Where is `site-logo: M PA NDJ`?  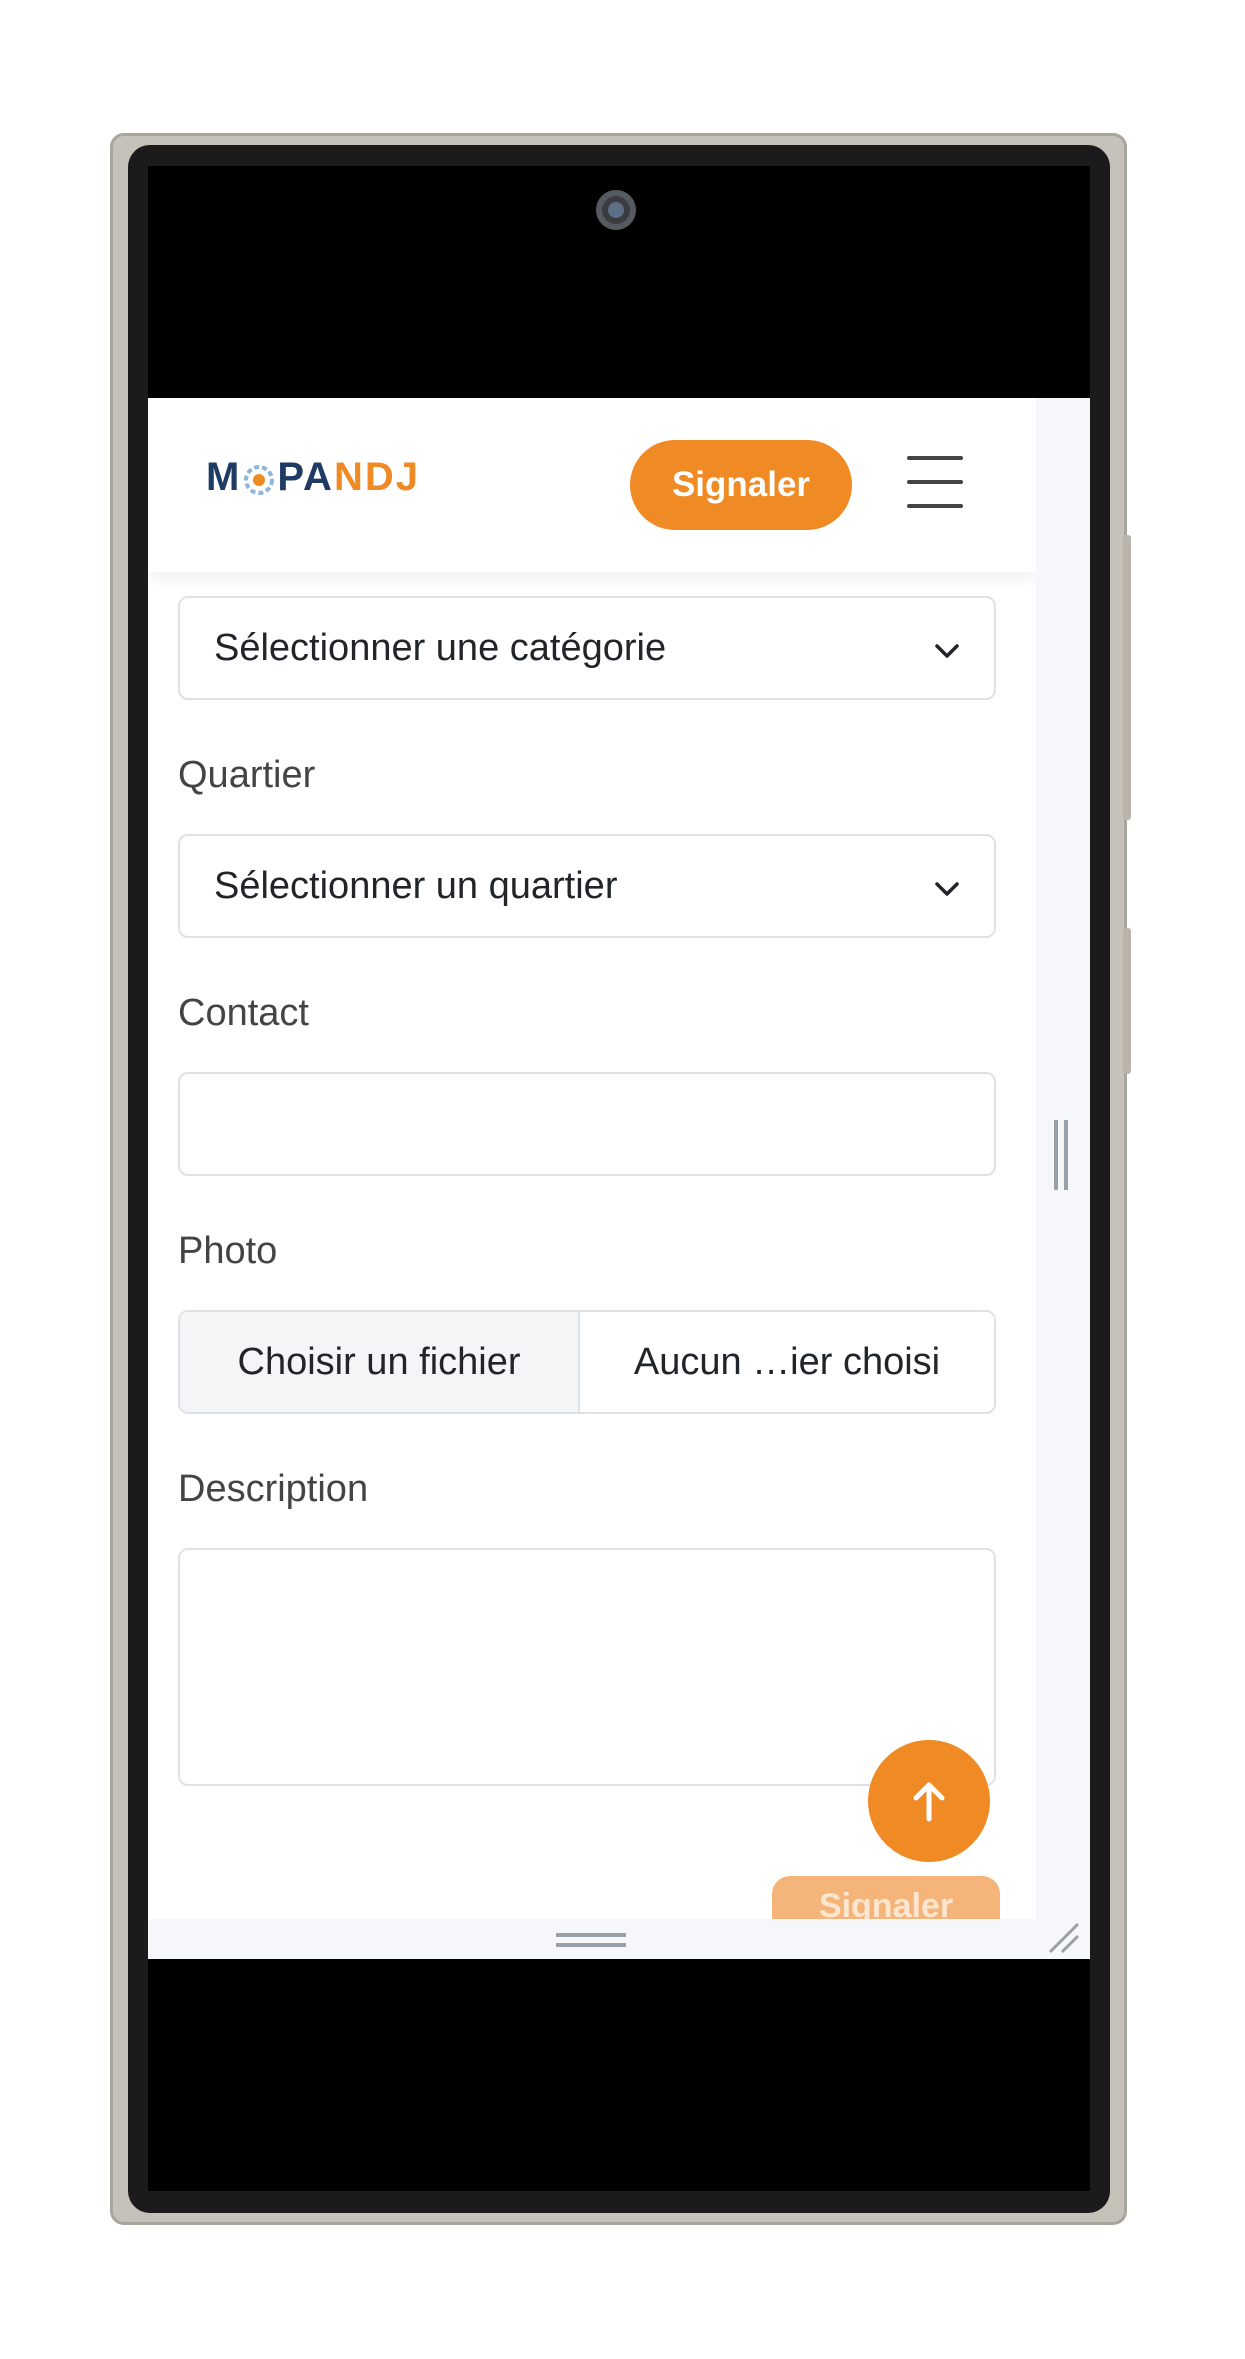 site-logo: M PA NDJ is located at coordinates (313, 477).